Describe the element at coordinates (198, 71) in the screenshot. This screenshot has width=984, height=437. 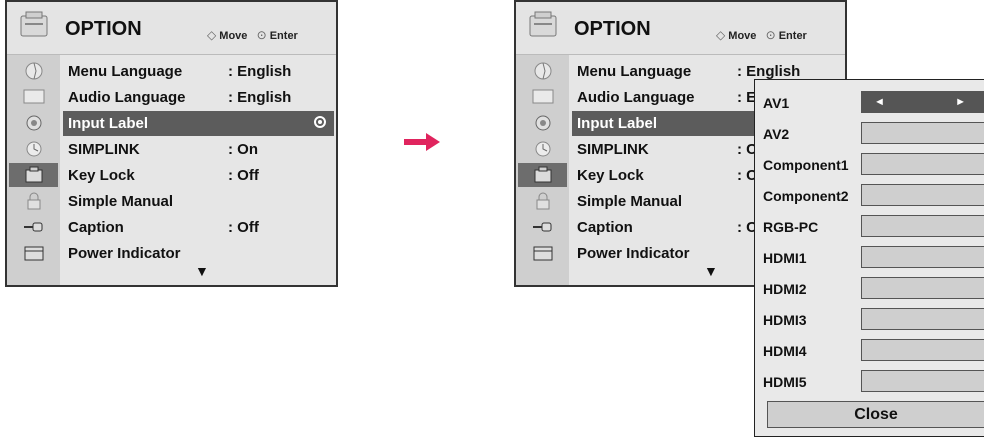
I see `menu-item-menu-language: Menu Language: English` at that location.